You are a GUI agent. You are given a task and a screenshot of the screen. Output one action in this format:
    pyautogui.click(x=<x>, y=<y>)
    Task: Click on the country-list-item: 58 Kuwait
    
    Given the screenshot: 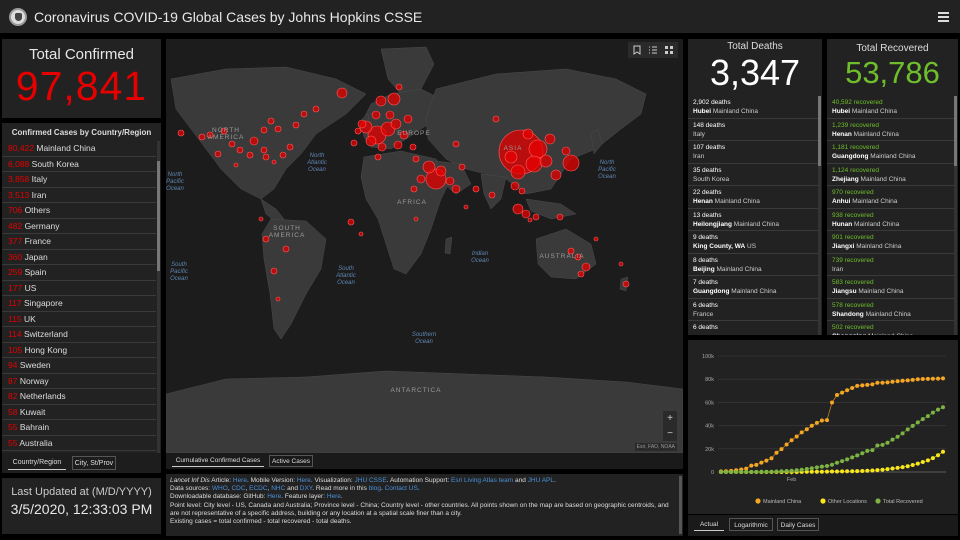 What is the action you would take?
    pyautogui.click(x=79, y=412)
    